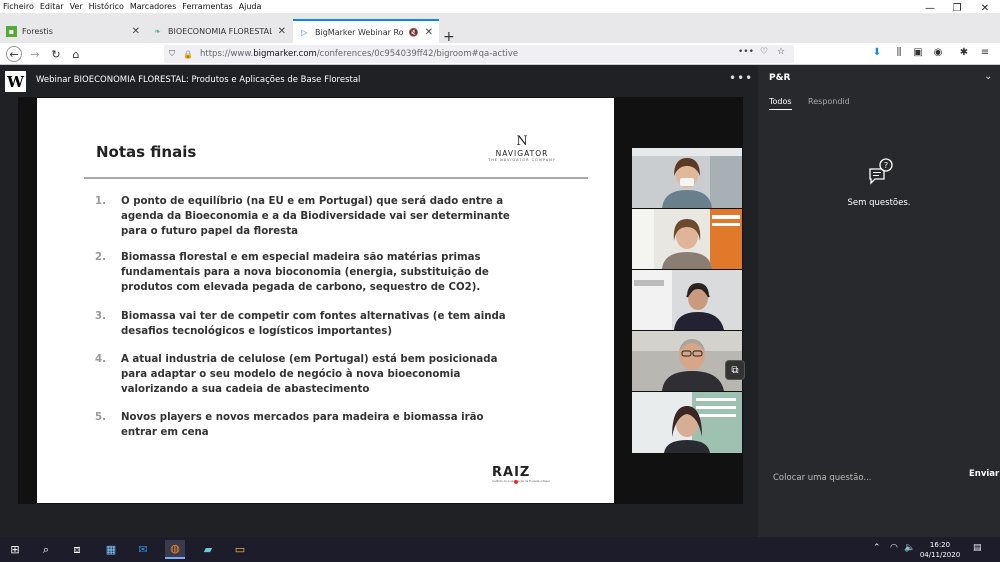 The height and width of the screenshot is (562, 1000). Describe the element at coordinates (909, 548) in the screenshot. I see `volume-muted-icon: 🔈` at that location.